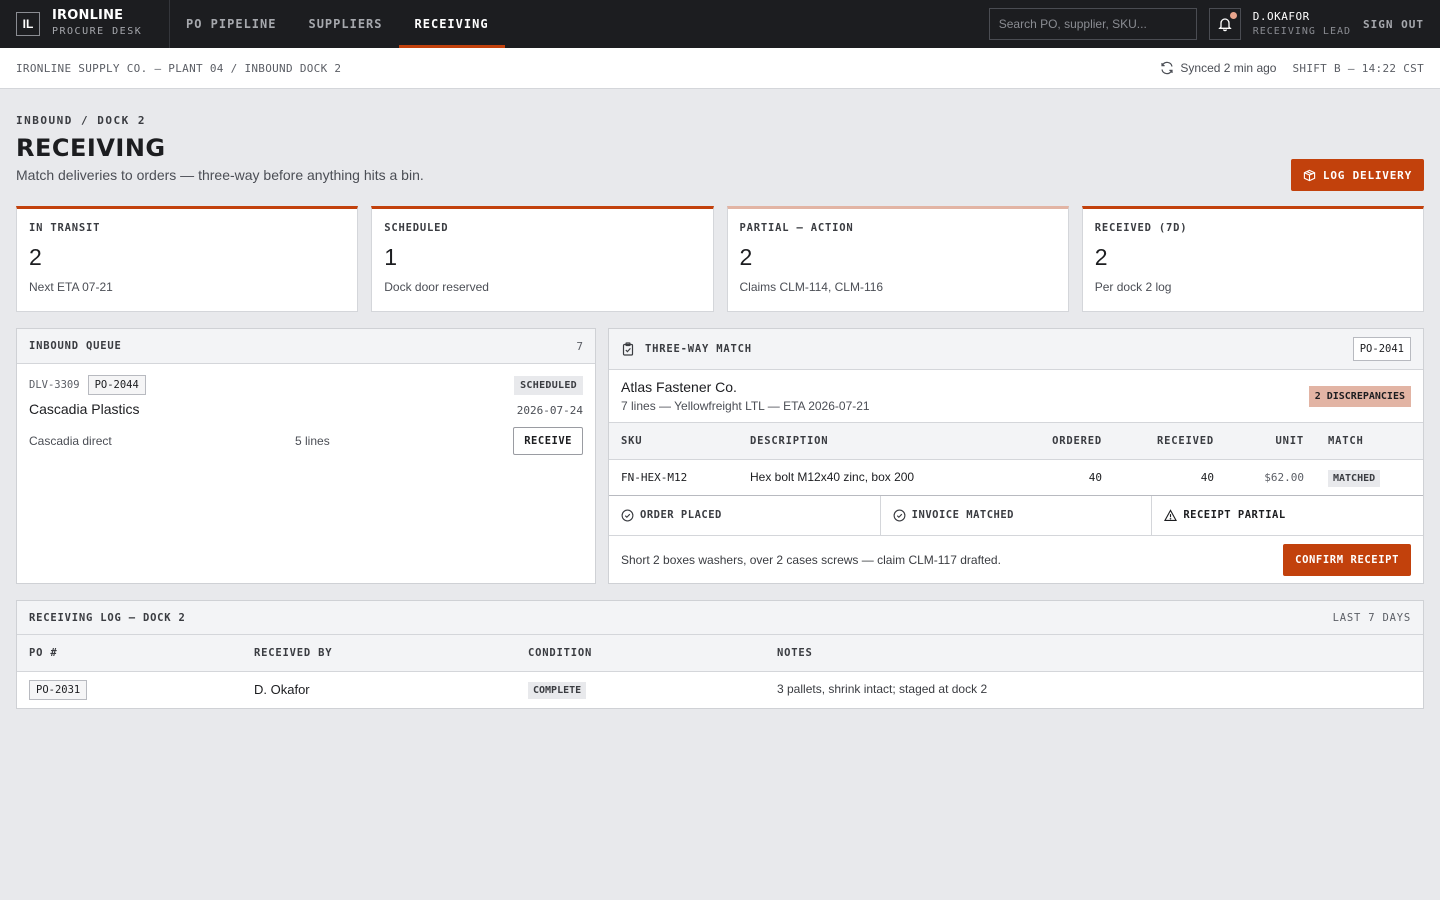 This screenshot has width=1440, height=900. What do you see at coordinates (1271, 441) in the screenshot?
I see `col-unit: UNIT` at bounding box center [1271, 441].